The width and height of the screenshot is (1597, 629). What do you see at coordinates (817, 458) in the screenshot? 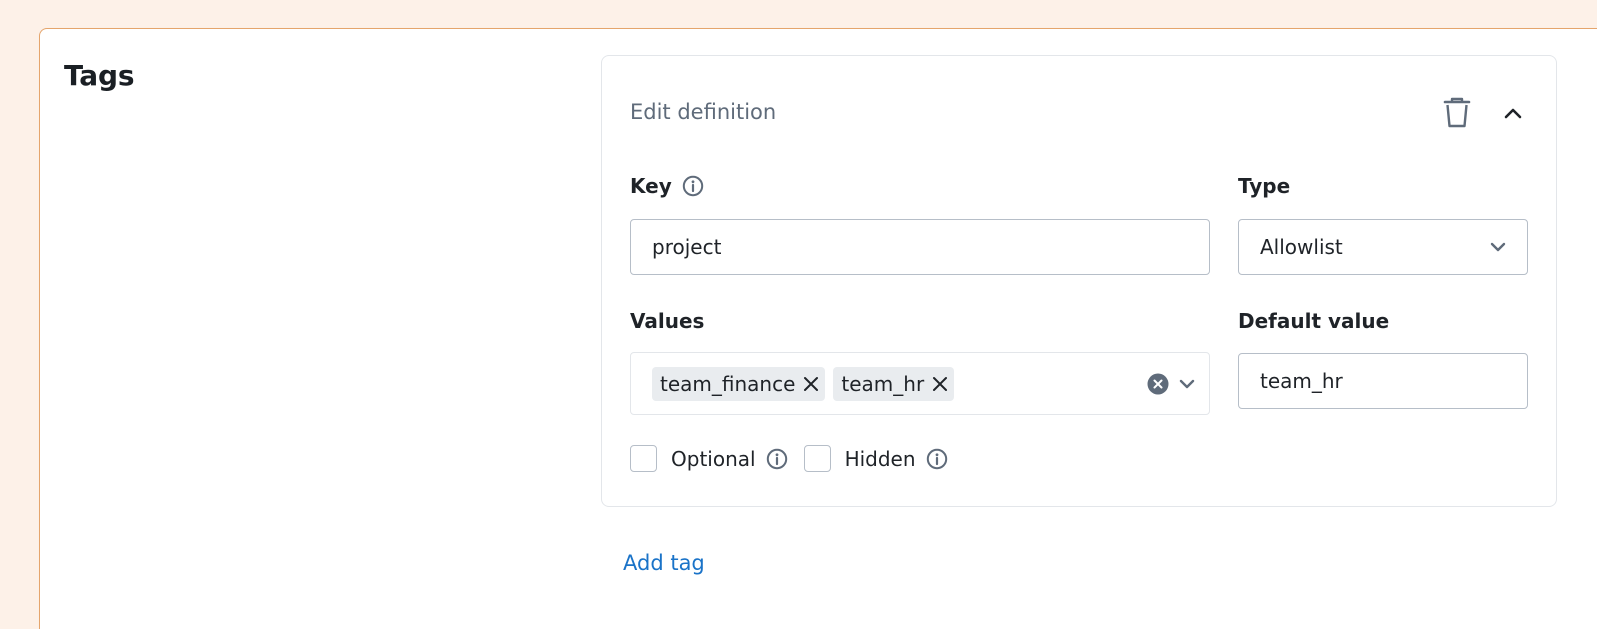
I see `hidden-checkbox` at bounding box center [817, 458].